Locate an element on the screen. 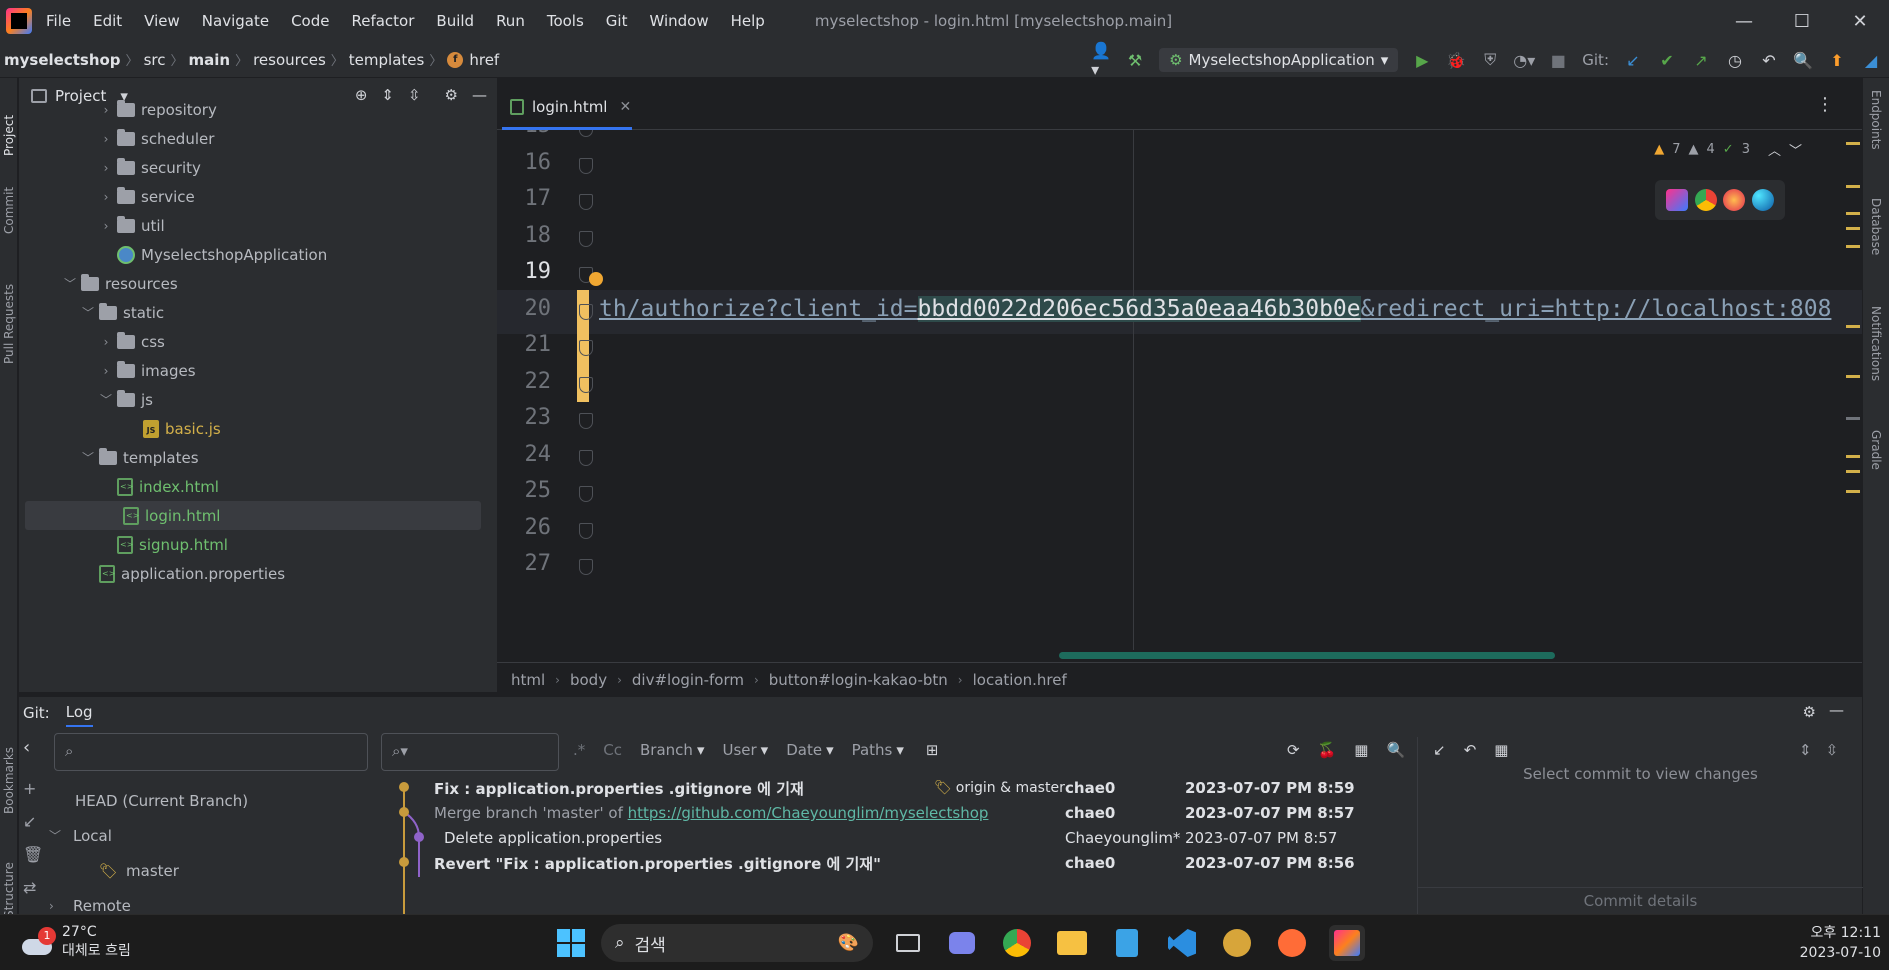 The width and height of the screenshot is (1889, 970). code-with-me-icon: ◢ is located at coordinates (1871, 60).